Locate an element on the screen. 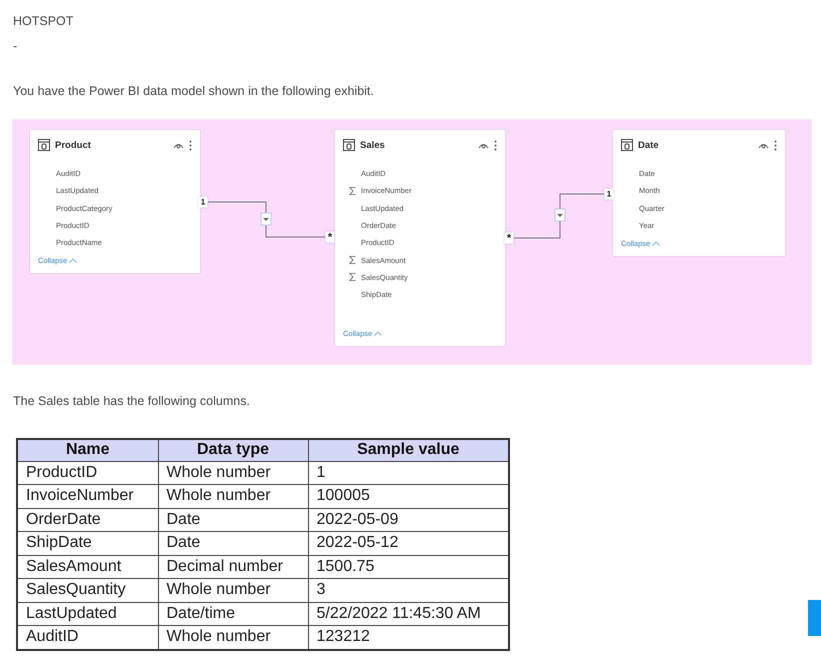  table-cell: SalesQuantity is located at coordinates (87, 590).